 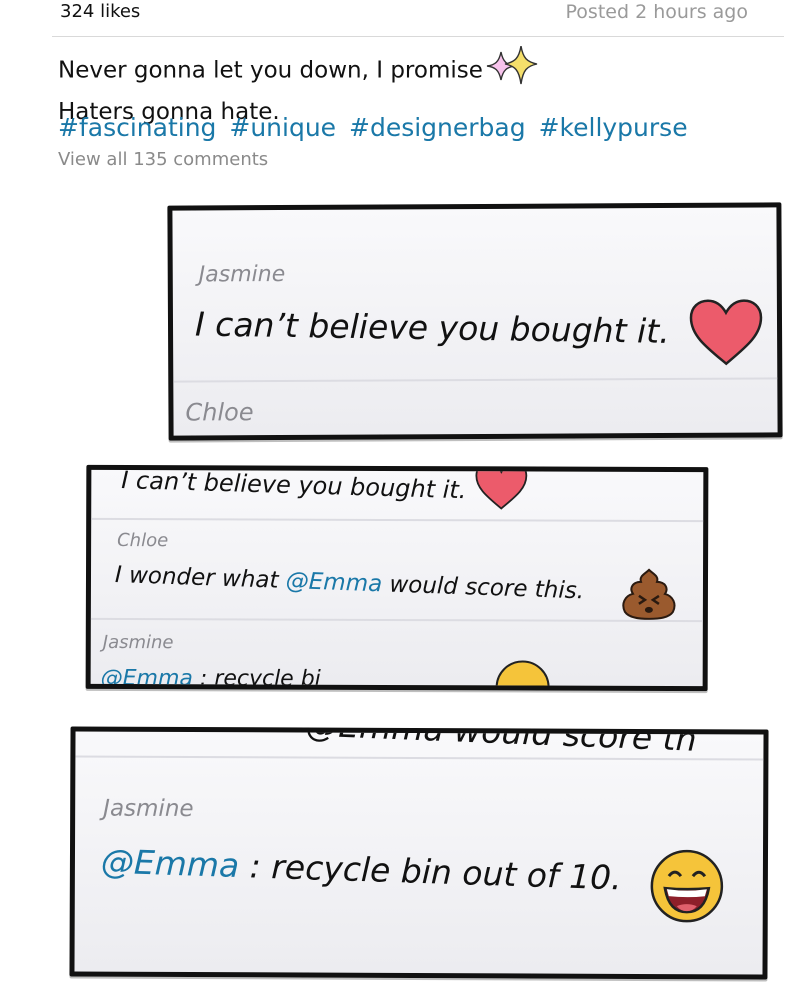 What do you see at coordinates (293, 485) in the screenshot?
I see `comment-text-partial: I can’t believe you bought it.` at bounding box center [293, 485].